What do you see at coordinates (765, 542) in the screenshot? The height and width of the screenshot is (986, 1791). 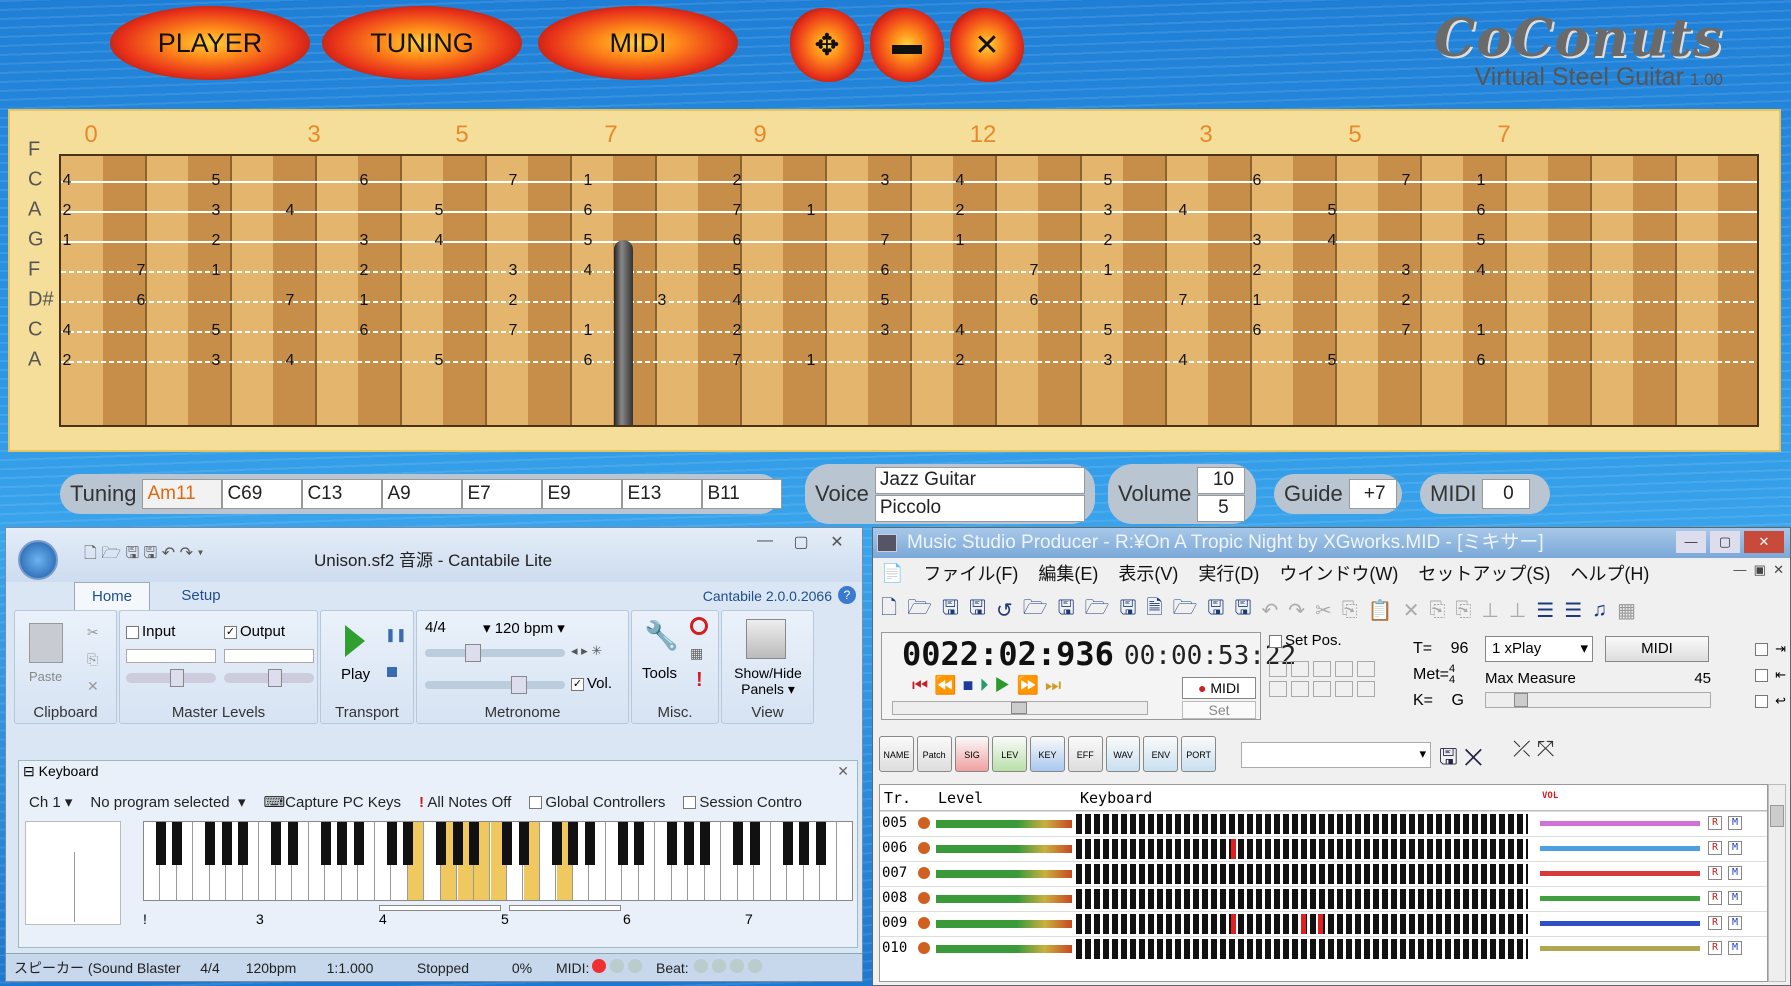 I see `minimize-icon: —` at bounding box center [765, 542].